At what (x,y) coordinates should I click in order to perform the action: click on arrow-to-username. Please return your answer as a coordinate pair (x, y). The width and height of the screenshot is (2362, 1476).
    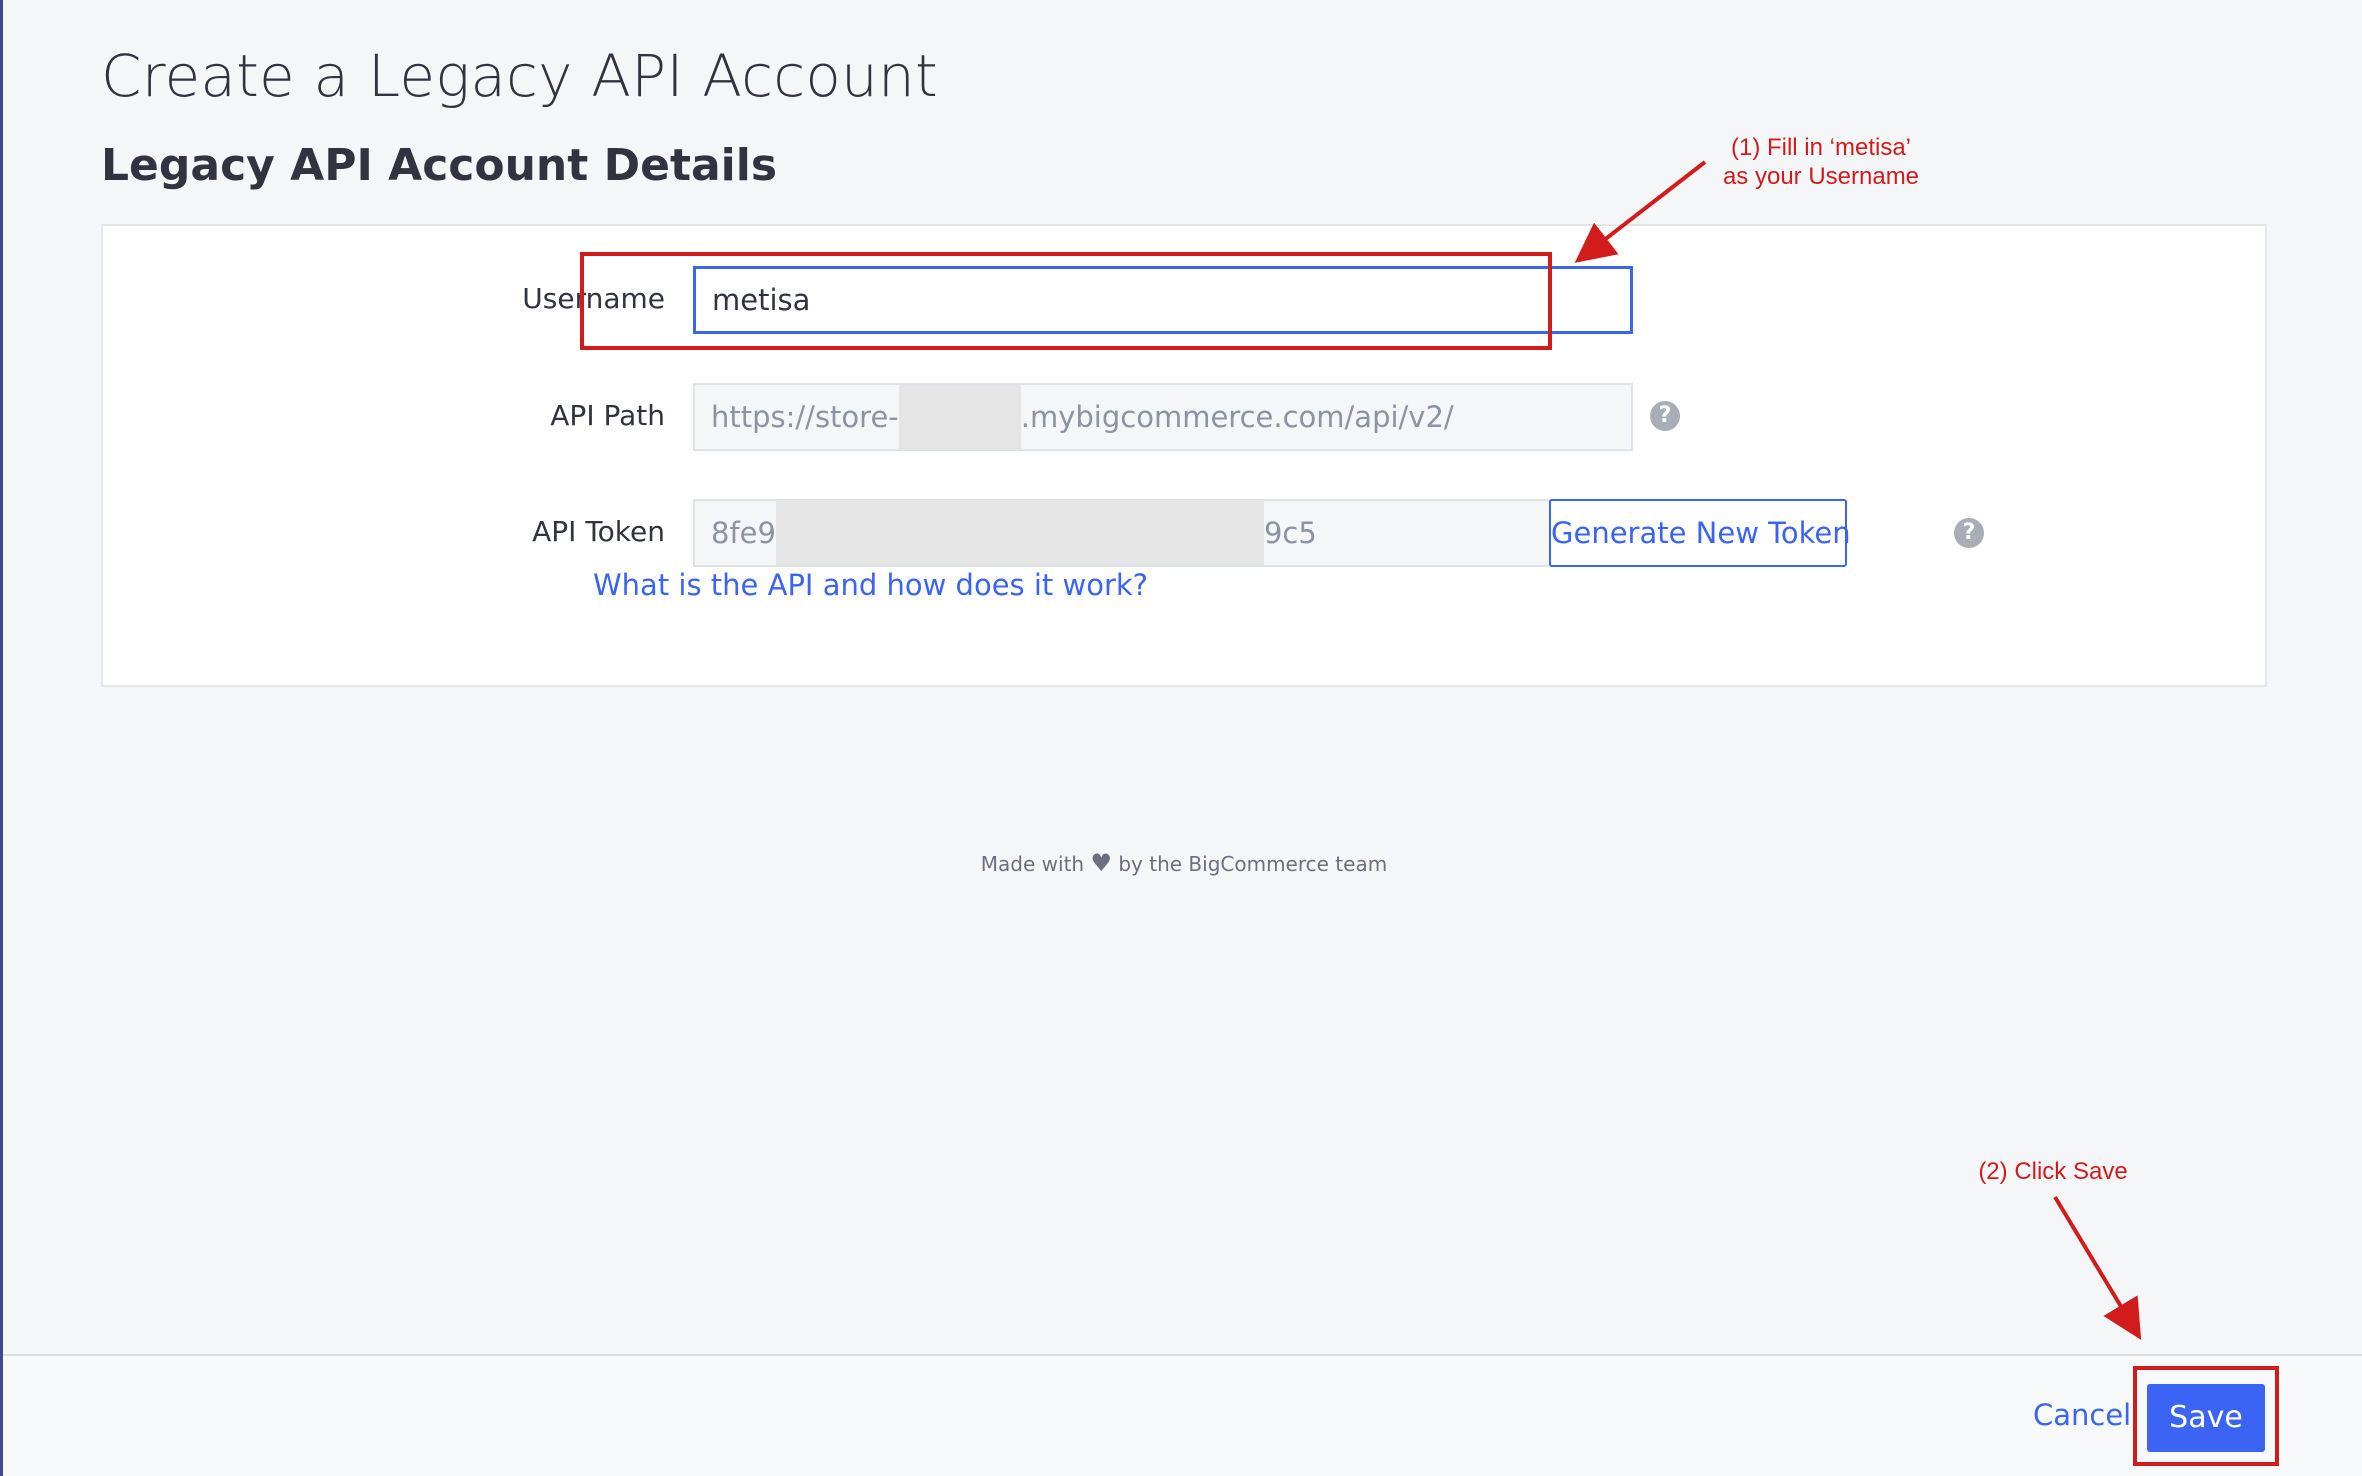
    Looking at the image, I should click on (1640, 211).